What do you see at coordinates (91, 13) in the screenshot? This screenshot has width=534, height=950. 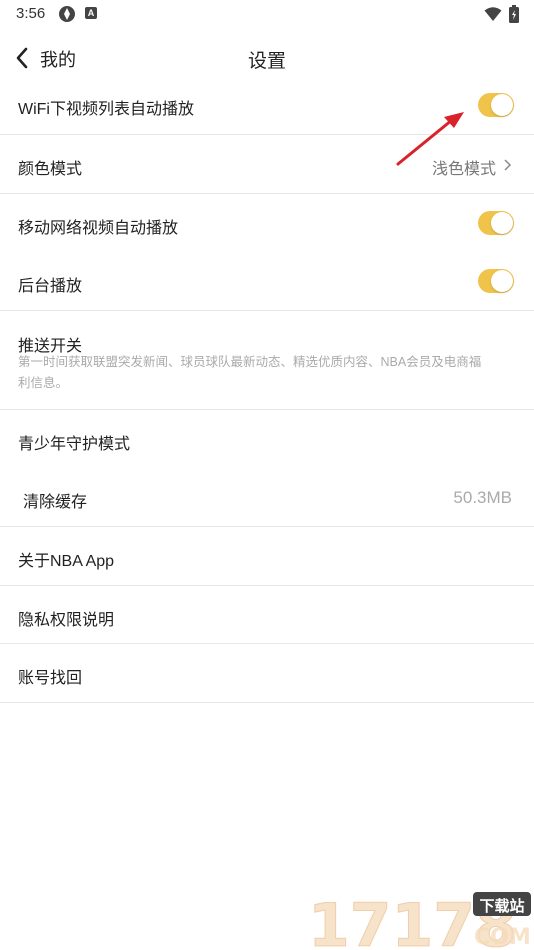 I see `notification-badge-icon: A` at bounding box center [91, 13].